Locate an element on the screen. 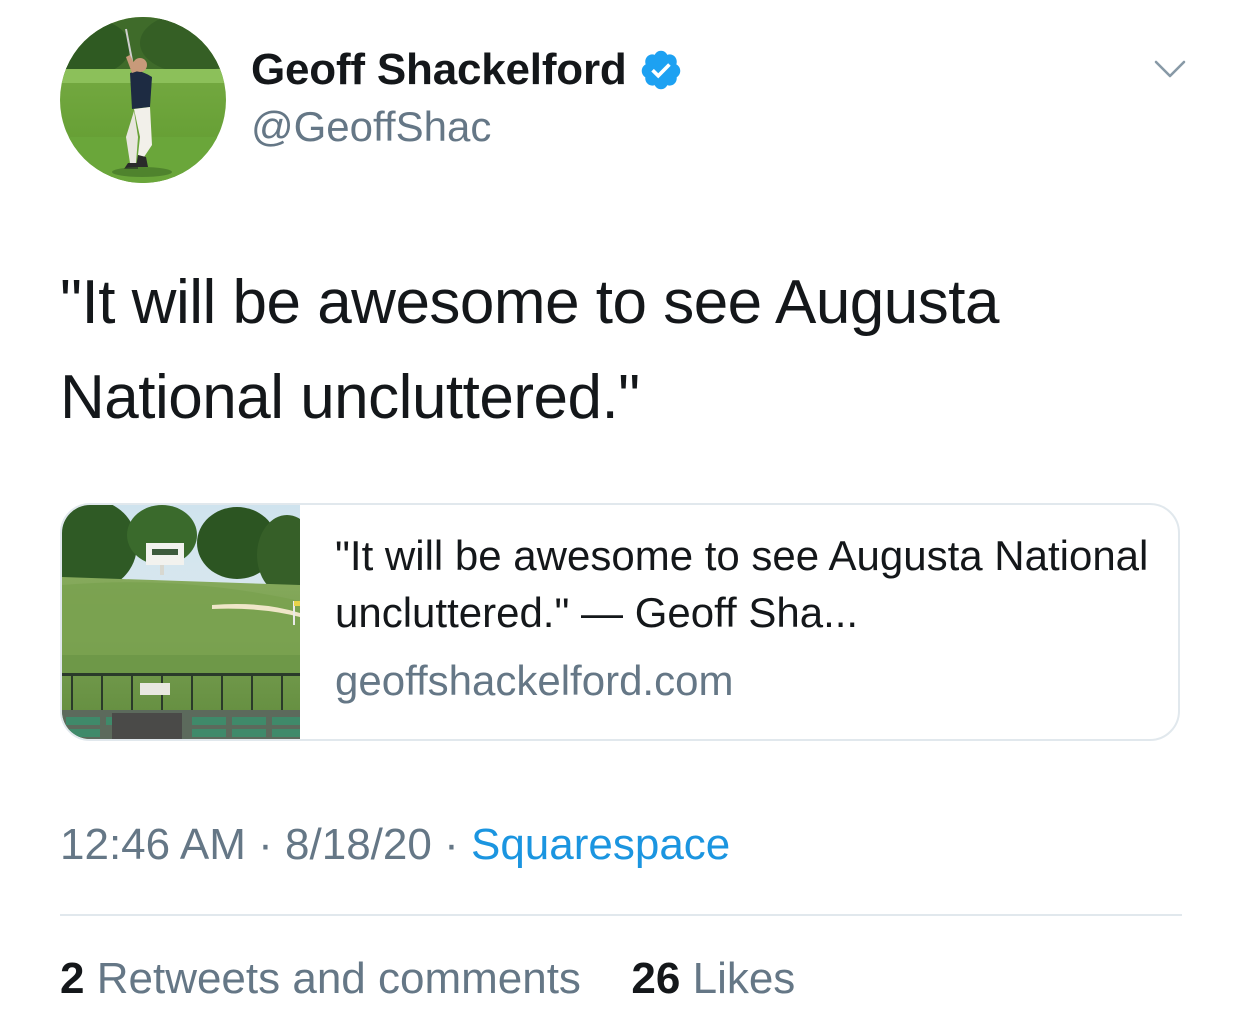  tweet-meta: 12:46 AM · 8/18/20 · Squarespace is located at coordinates (395, 845).